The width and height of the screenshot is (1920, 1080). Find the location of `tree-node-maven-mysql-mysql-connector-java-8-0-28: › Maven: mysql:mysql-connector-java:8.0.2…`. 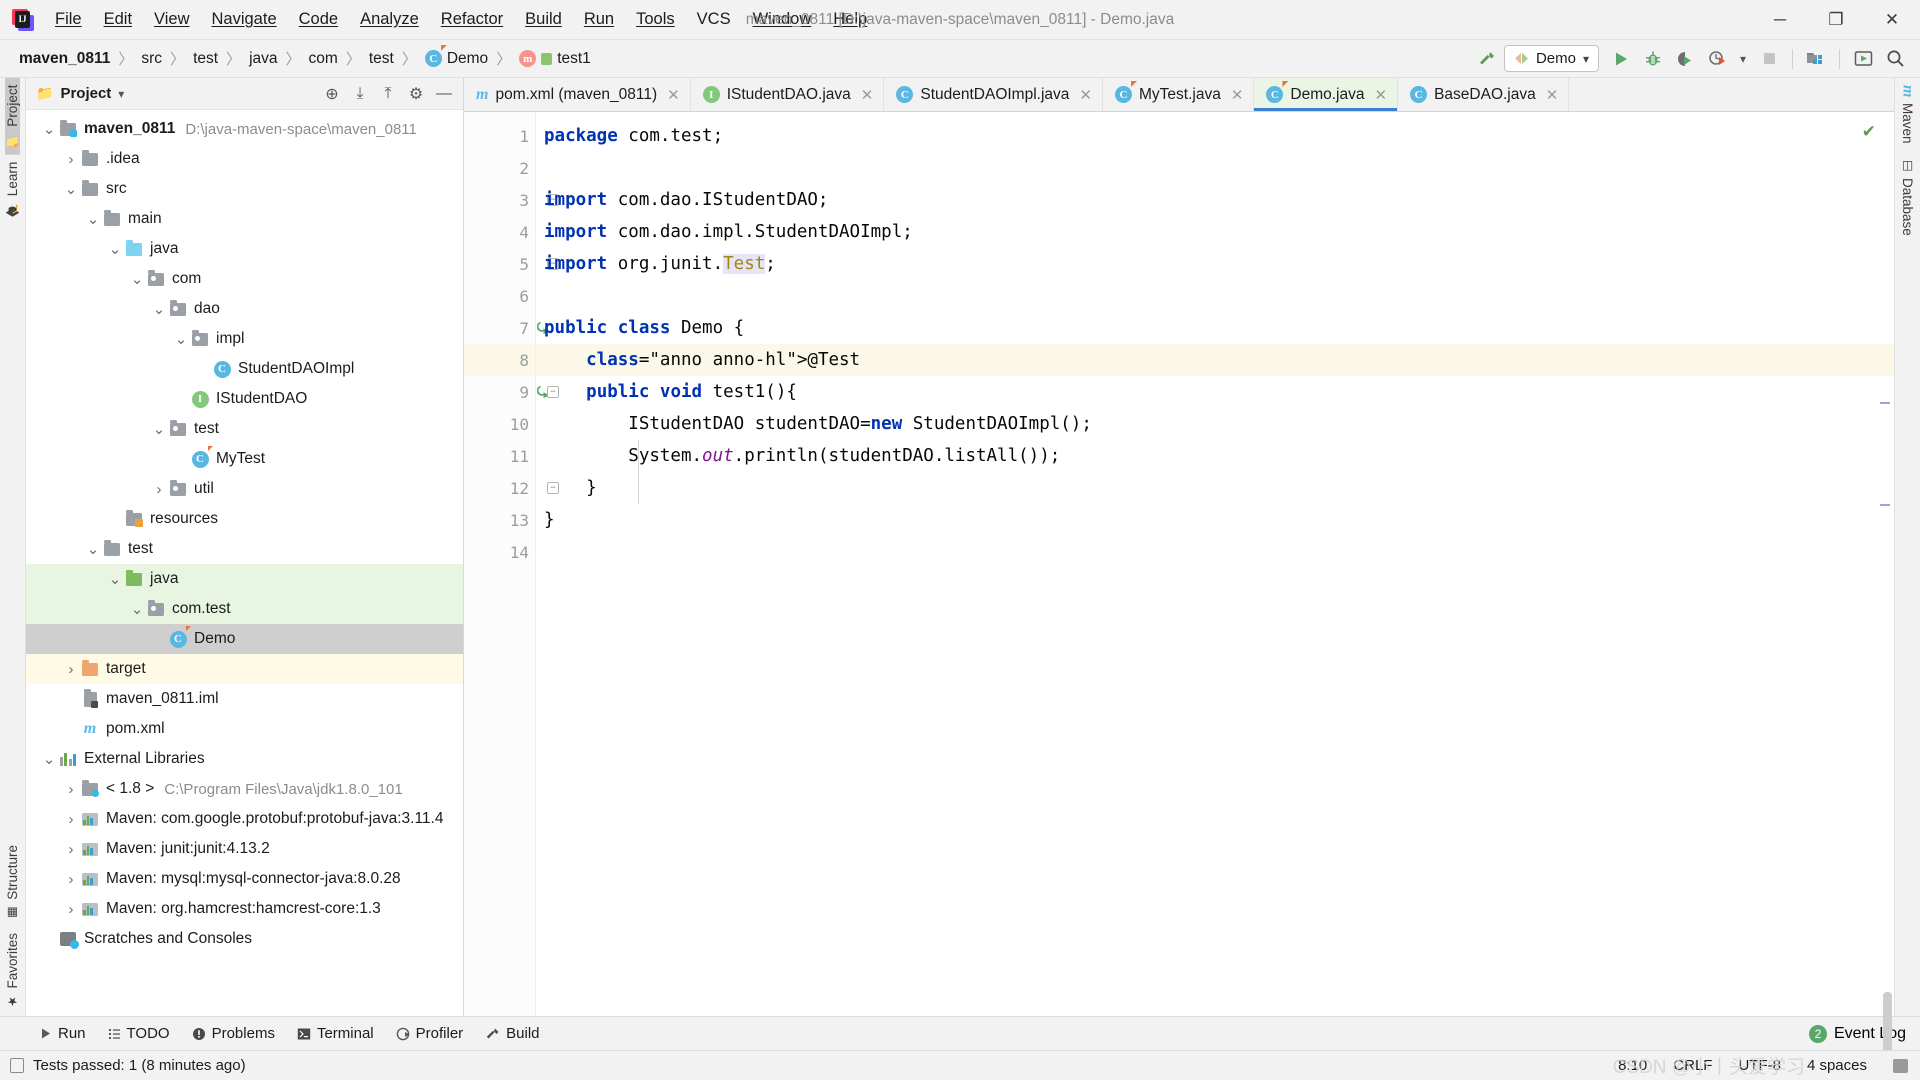

tree-node-maven-mysql-mysql-connector-java-8-0-28: › Maven: mysql:mysql-connector-java:8.0.2… is located at coordinates (244, 879).